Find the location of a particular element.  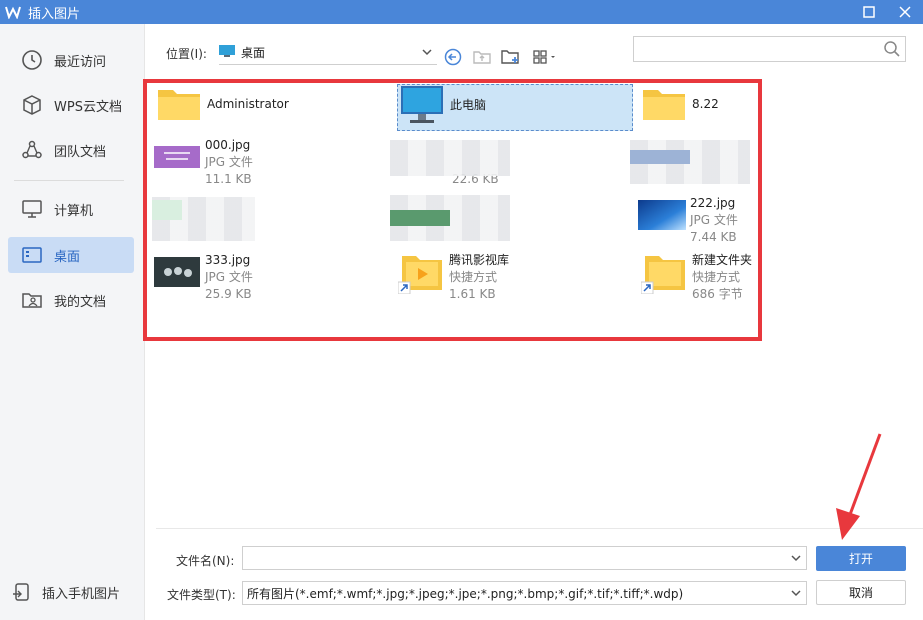

open-button: 打开 is located at coordinates (861, 558).